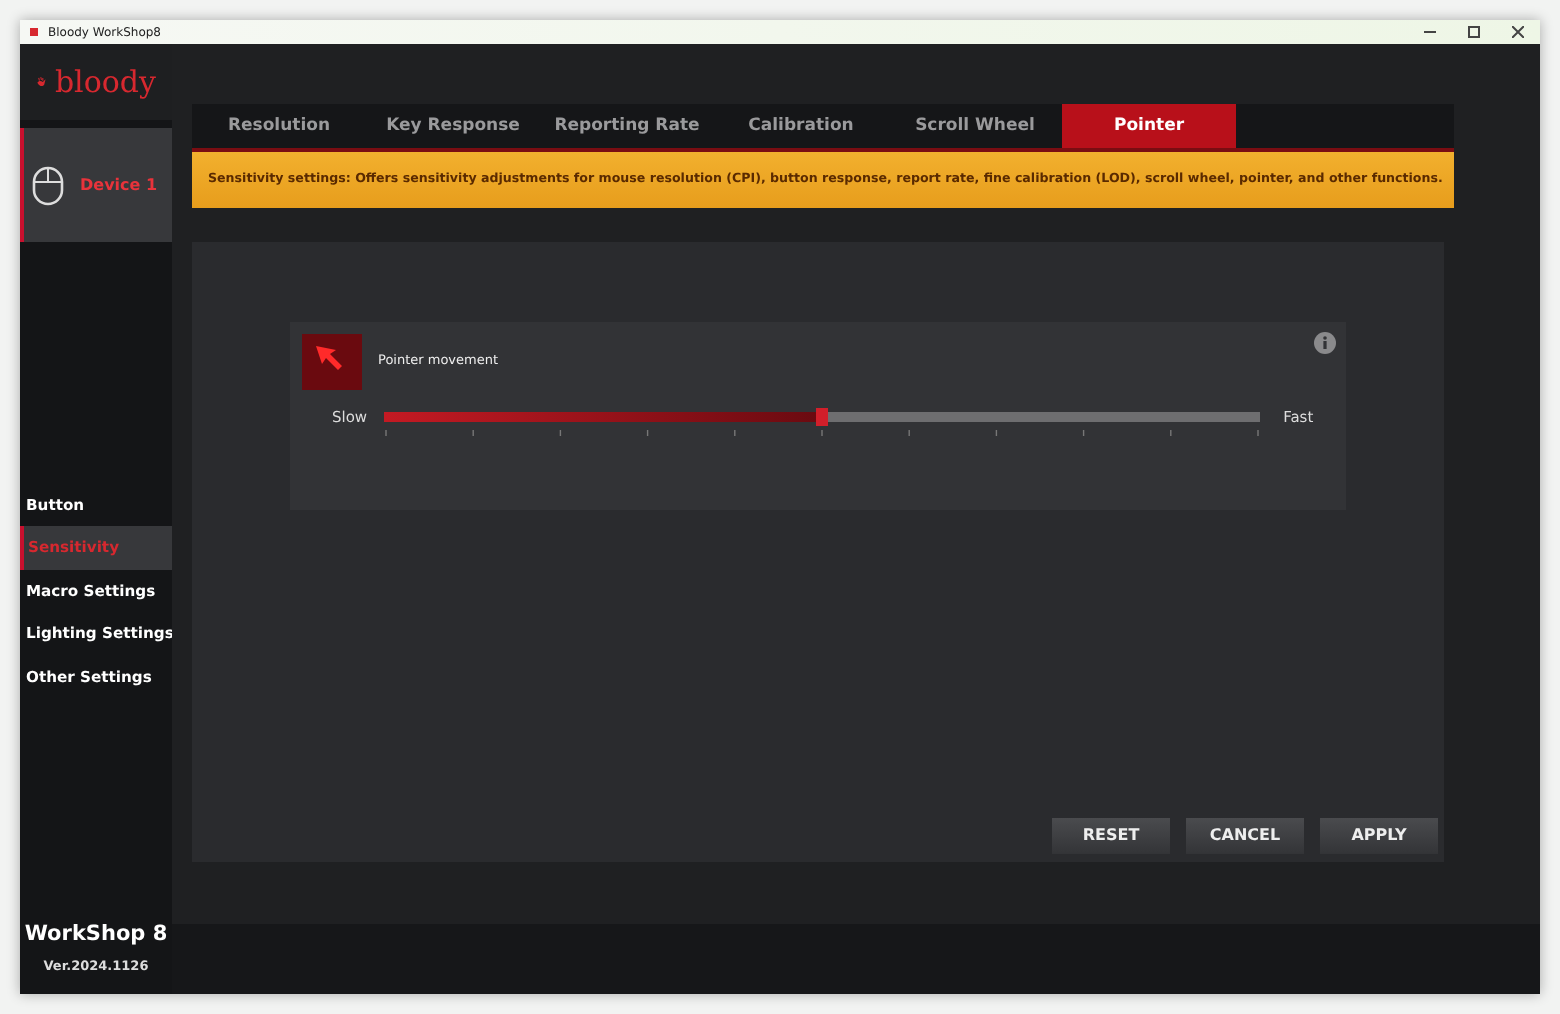 The height and width of the screenshot is (1014, 1560). What do you see at coordinates (48, 185) in the screenshot?
I see `mouse-icon` at bounding box center [48, 185].